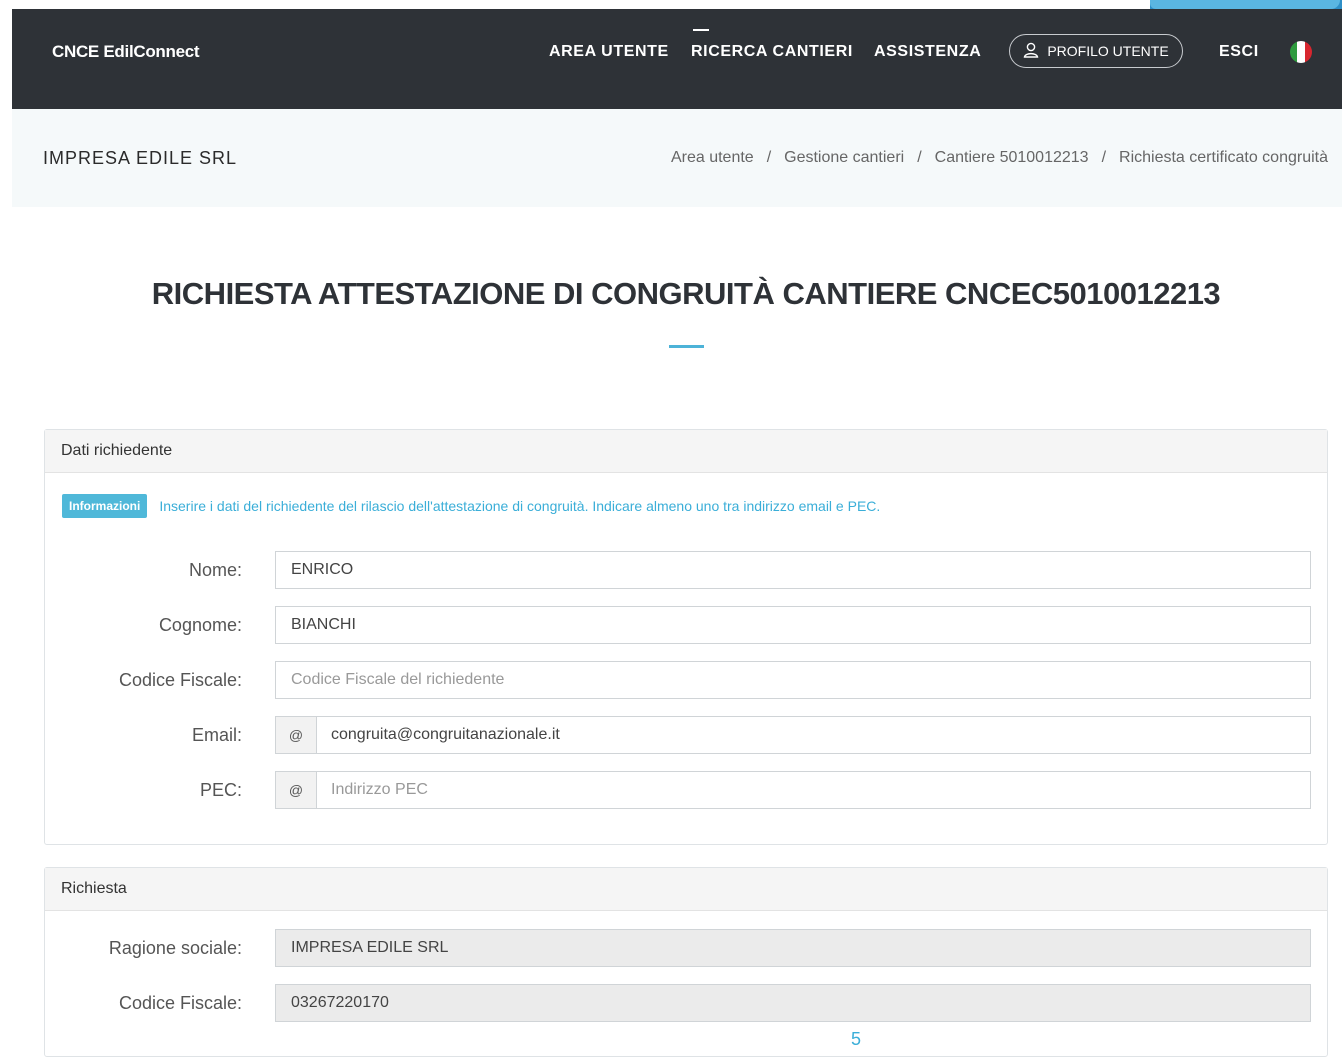 This screenshot has width=1342, height=1061. I want to click on italian-flag-icon, so click(1301, 52).